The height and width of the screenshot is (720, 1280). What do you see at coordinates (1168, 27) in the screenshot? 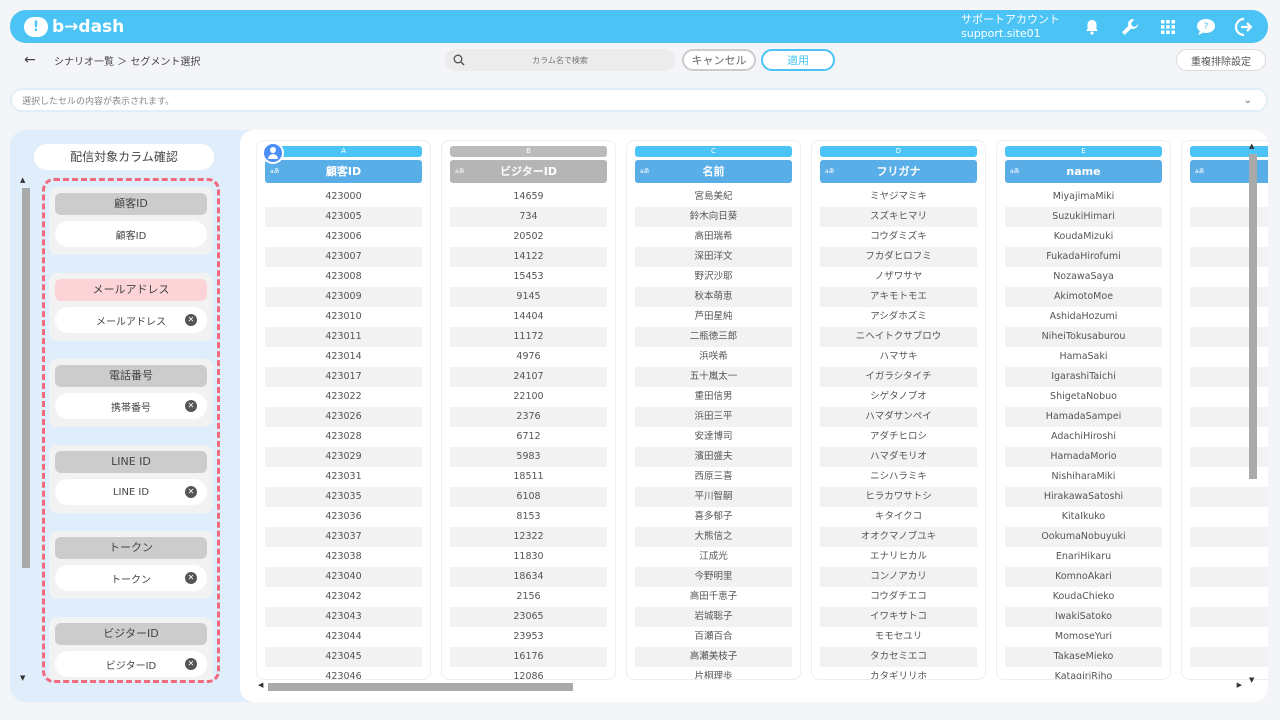
I see `grid-menu-icon` at bounding box center [1168, 27].